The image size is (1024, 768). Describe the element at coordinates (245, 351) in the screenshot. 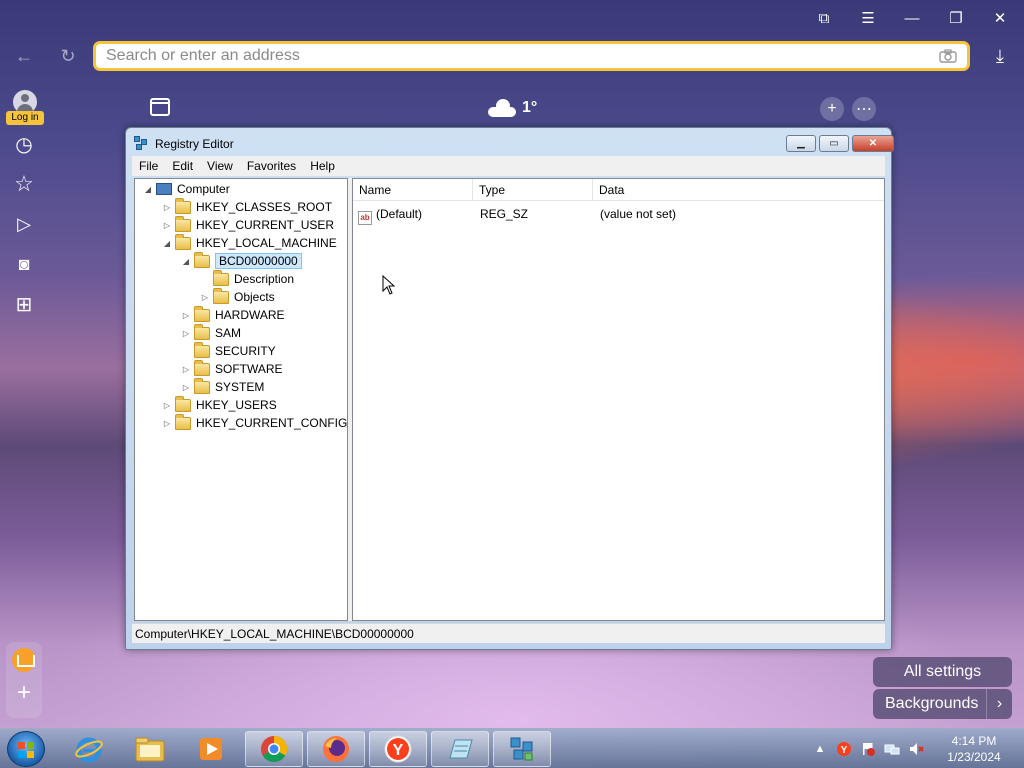

I see `tree-node-label: SECURITY` at that location.